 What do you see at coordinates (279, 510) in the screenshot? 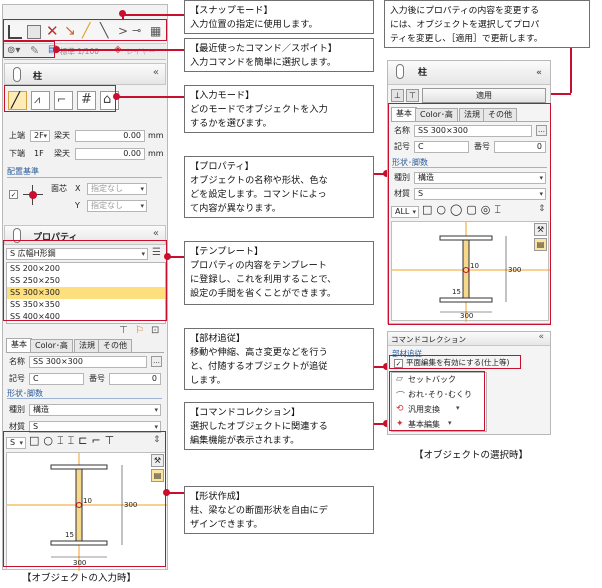
I see `shape-callout: 【形状作成】 柱、梁などの断面形状を自由にデ ザインできます。` at bounding box center [279, 510].